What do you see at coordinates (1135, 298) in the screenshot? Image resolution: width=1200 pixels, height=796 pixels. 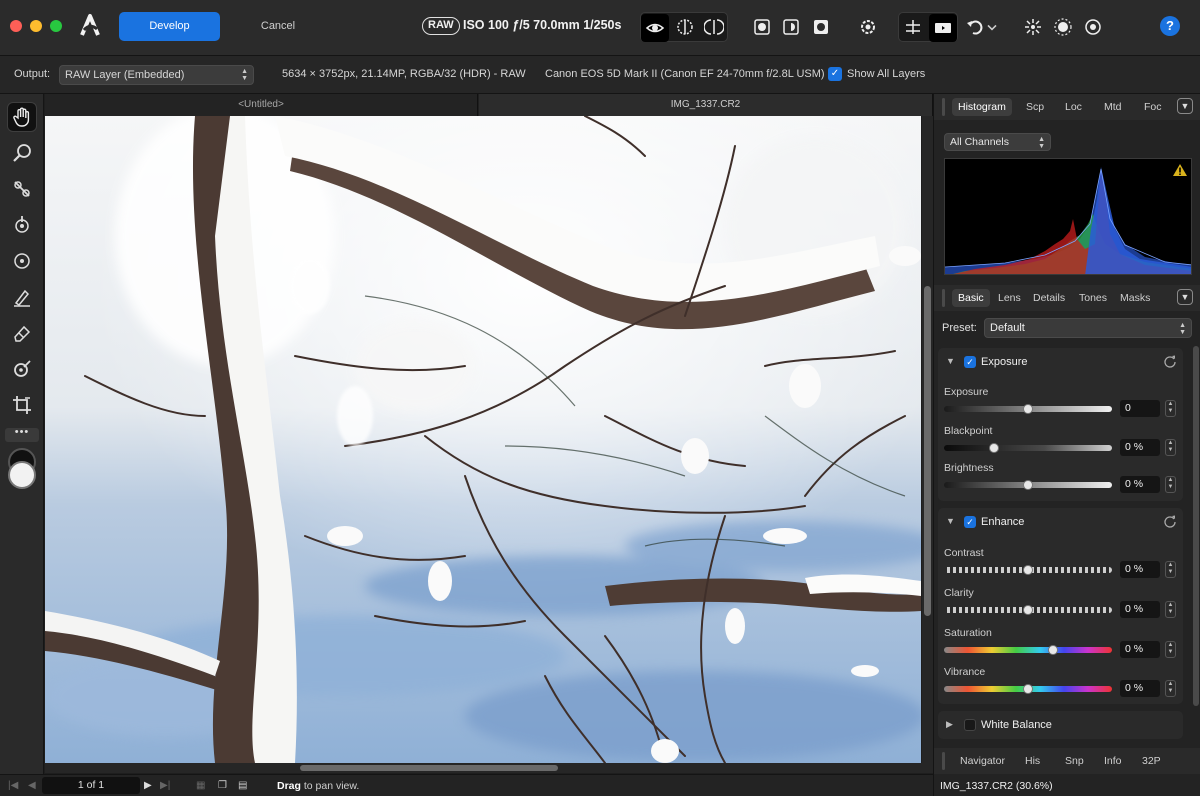 I see `tab-masks: Masks` at bounding box center [1135, 298].